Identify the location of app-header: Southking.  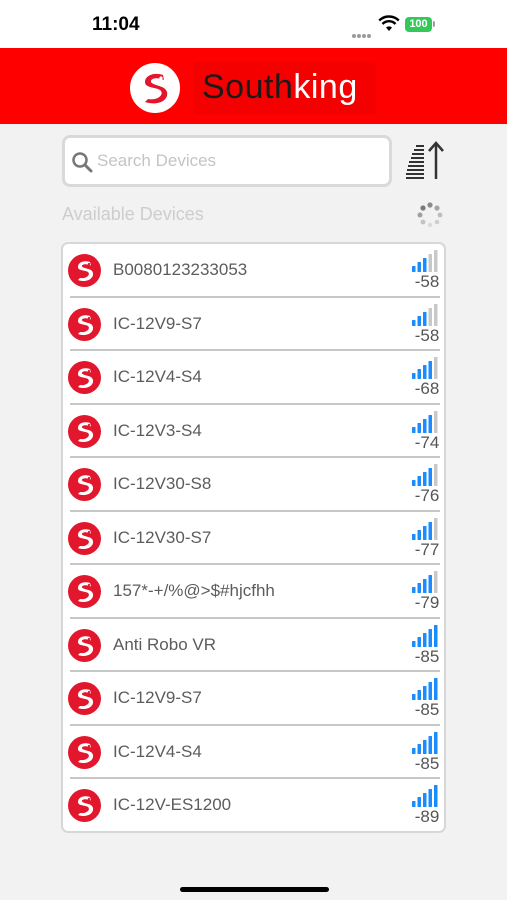
(253, 86).